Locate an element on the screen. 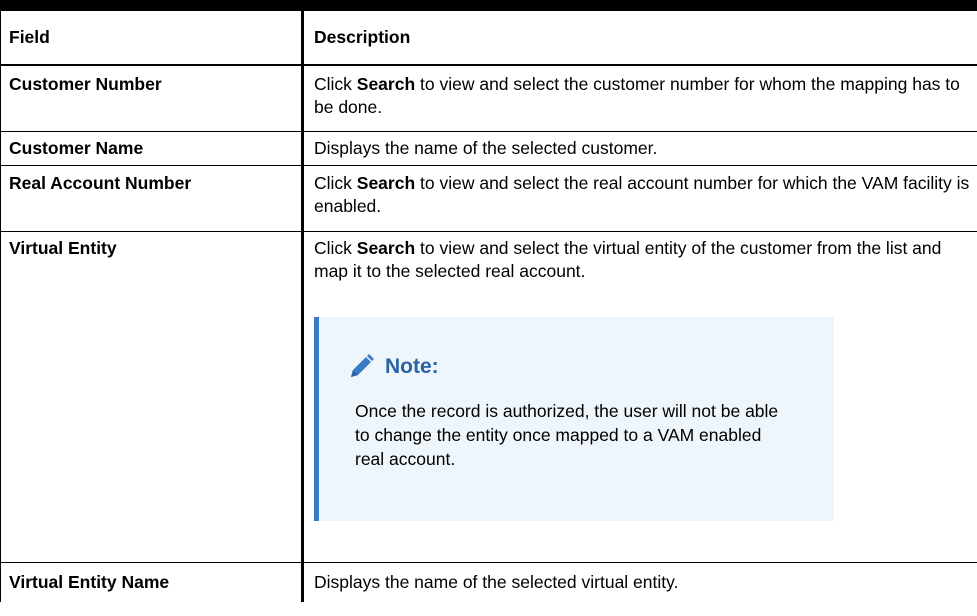 The image size is (977, 616). header-description: Description is located at coordinates (639, 38).